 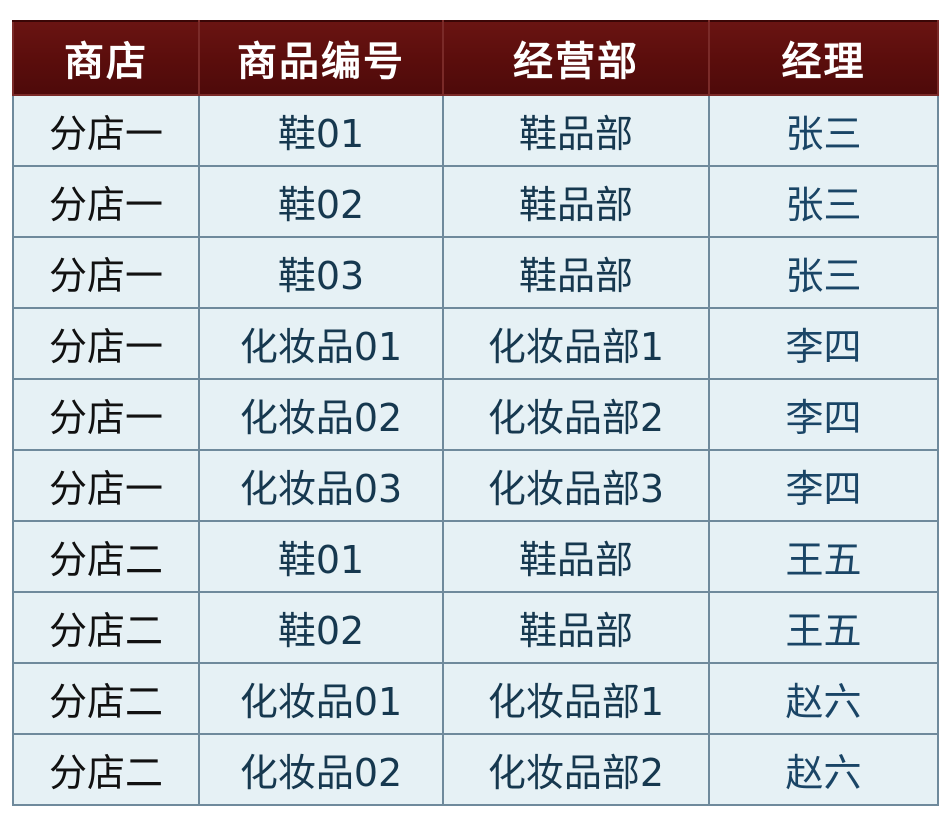 I want to click on table-header: 商店 商品编号 经营部 经理, so click(x=475, y=58).